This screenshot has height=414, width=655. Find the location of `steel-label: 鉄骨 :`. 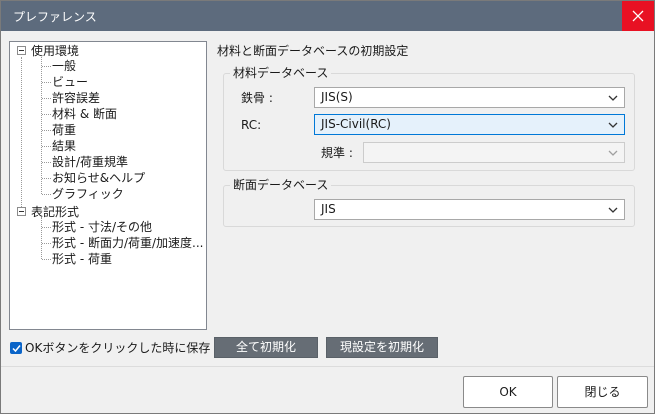

steel-label: 鉄骨 : is located at coordinates (257, 98).